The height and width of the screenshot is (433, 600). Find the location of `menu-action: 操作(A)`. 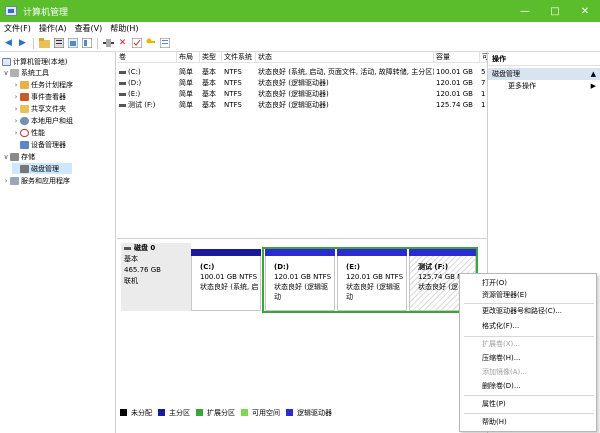

menu-action: 操作(A) is located at coordinates (53, 28).